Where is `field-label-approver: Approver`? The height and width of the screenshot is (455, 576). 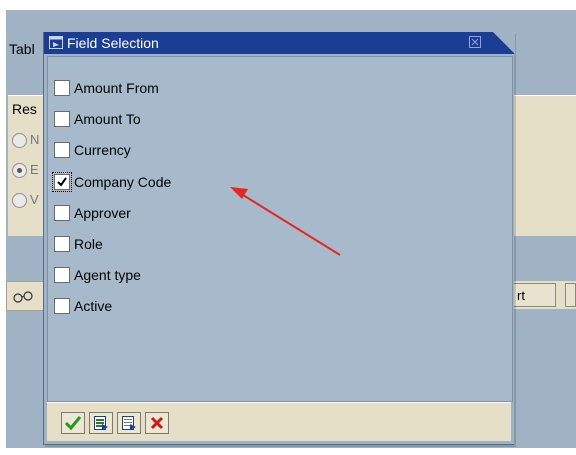 field-label-approver: Approver is located at coordinates (102, 213).